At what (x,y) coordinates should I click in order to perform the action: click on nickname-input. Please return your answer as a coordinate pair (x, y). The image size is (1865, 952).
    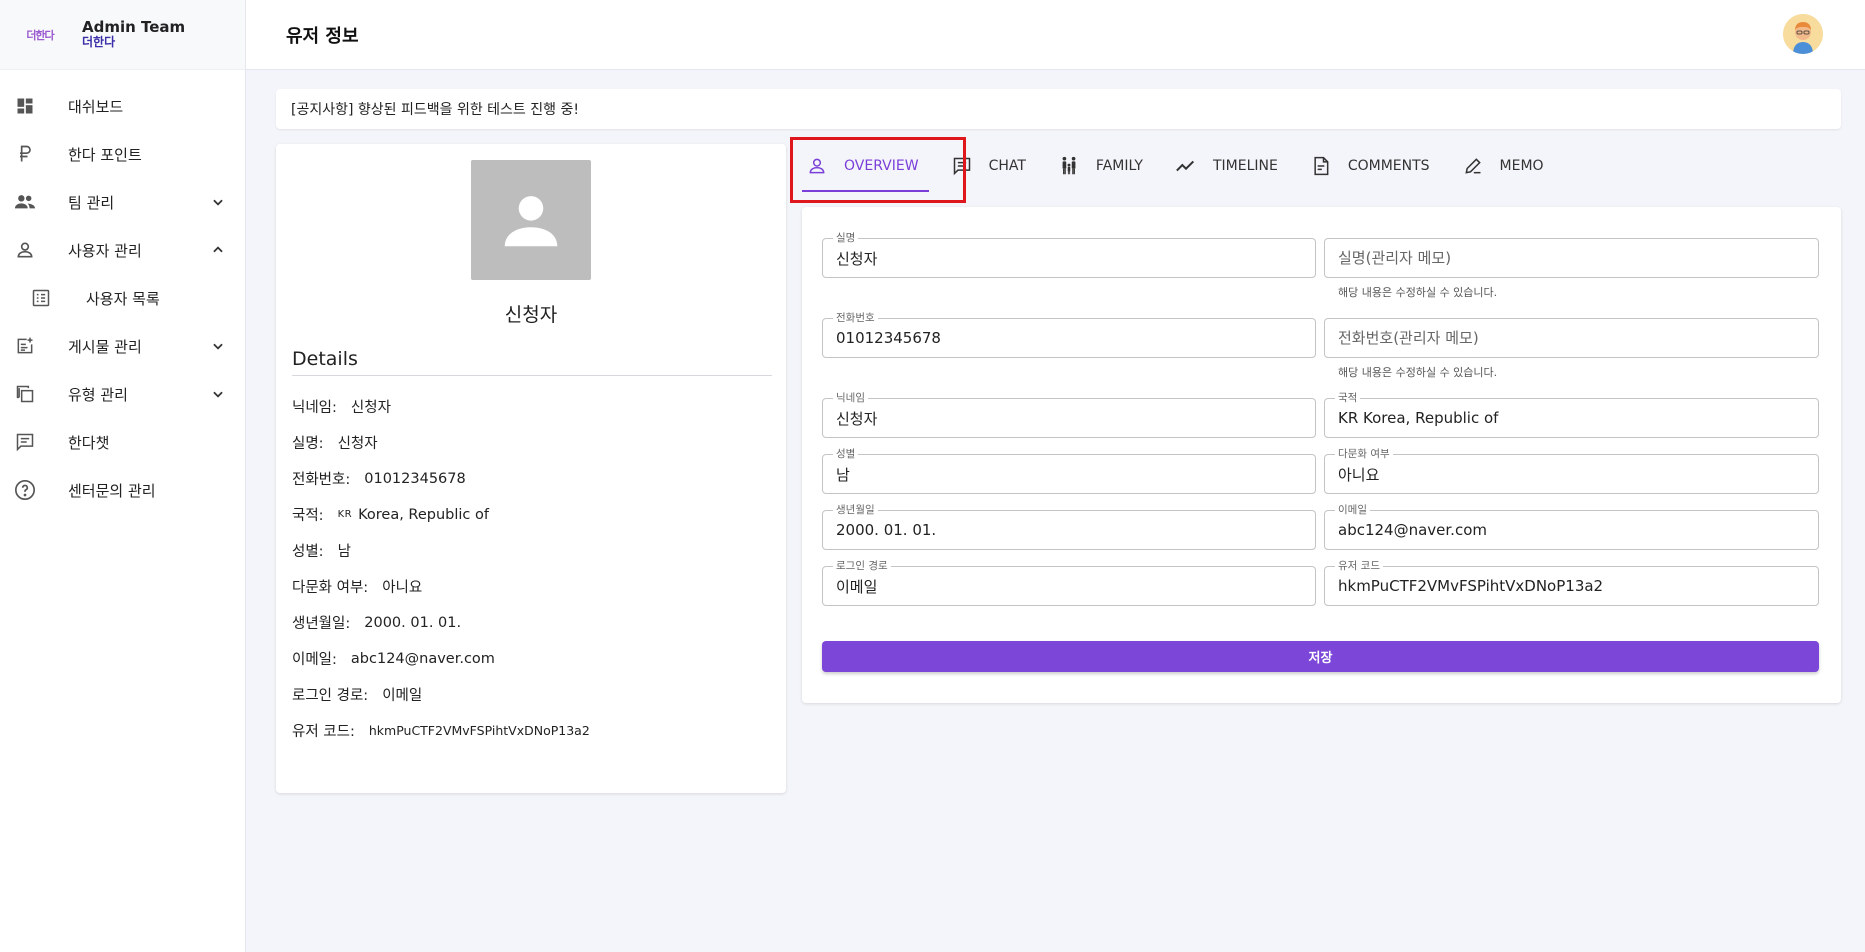
    Looking at the image, I should click on (1069, 418).